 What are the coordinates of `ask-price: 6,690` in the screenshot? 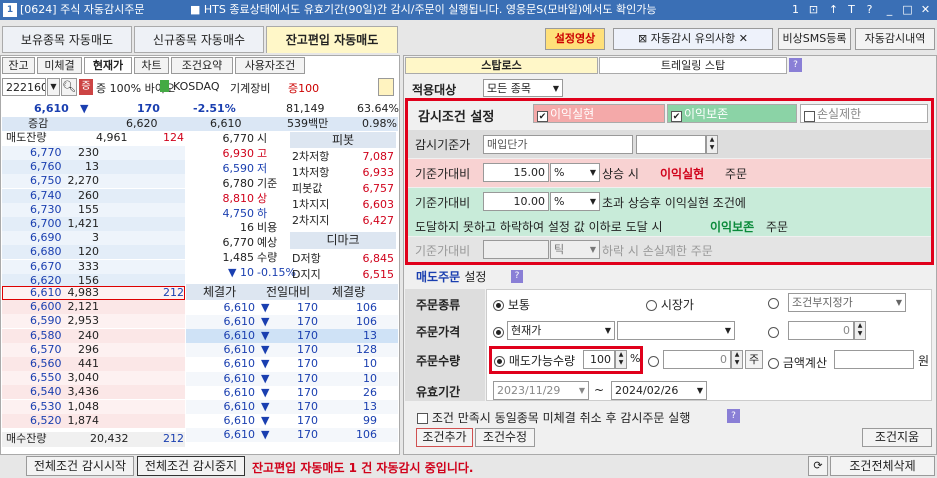 It's located at (46, 238).